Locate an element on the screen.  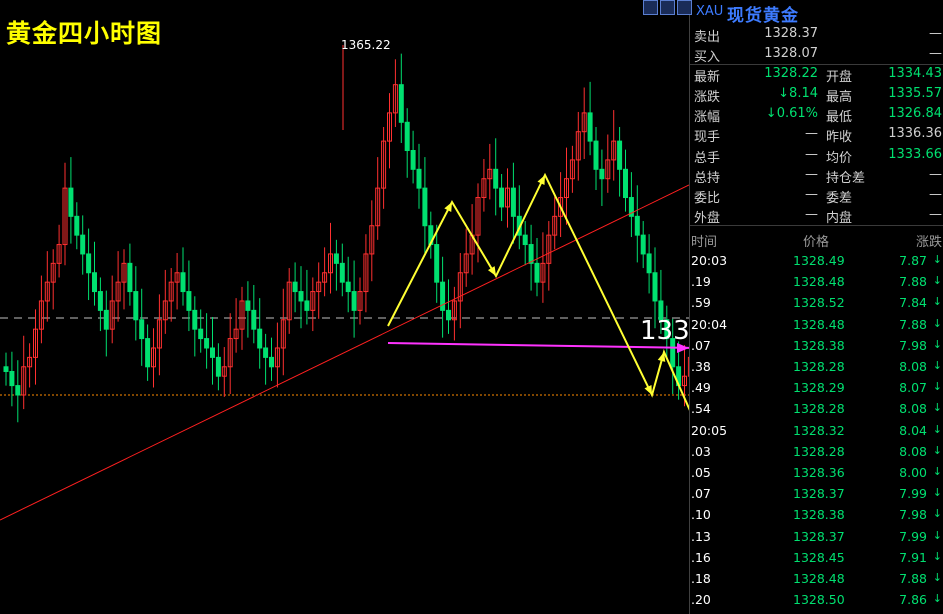
tick-row: .38 1328.28 8.08 ↓ is located at coordinates (816, 366).